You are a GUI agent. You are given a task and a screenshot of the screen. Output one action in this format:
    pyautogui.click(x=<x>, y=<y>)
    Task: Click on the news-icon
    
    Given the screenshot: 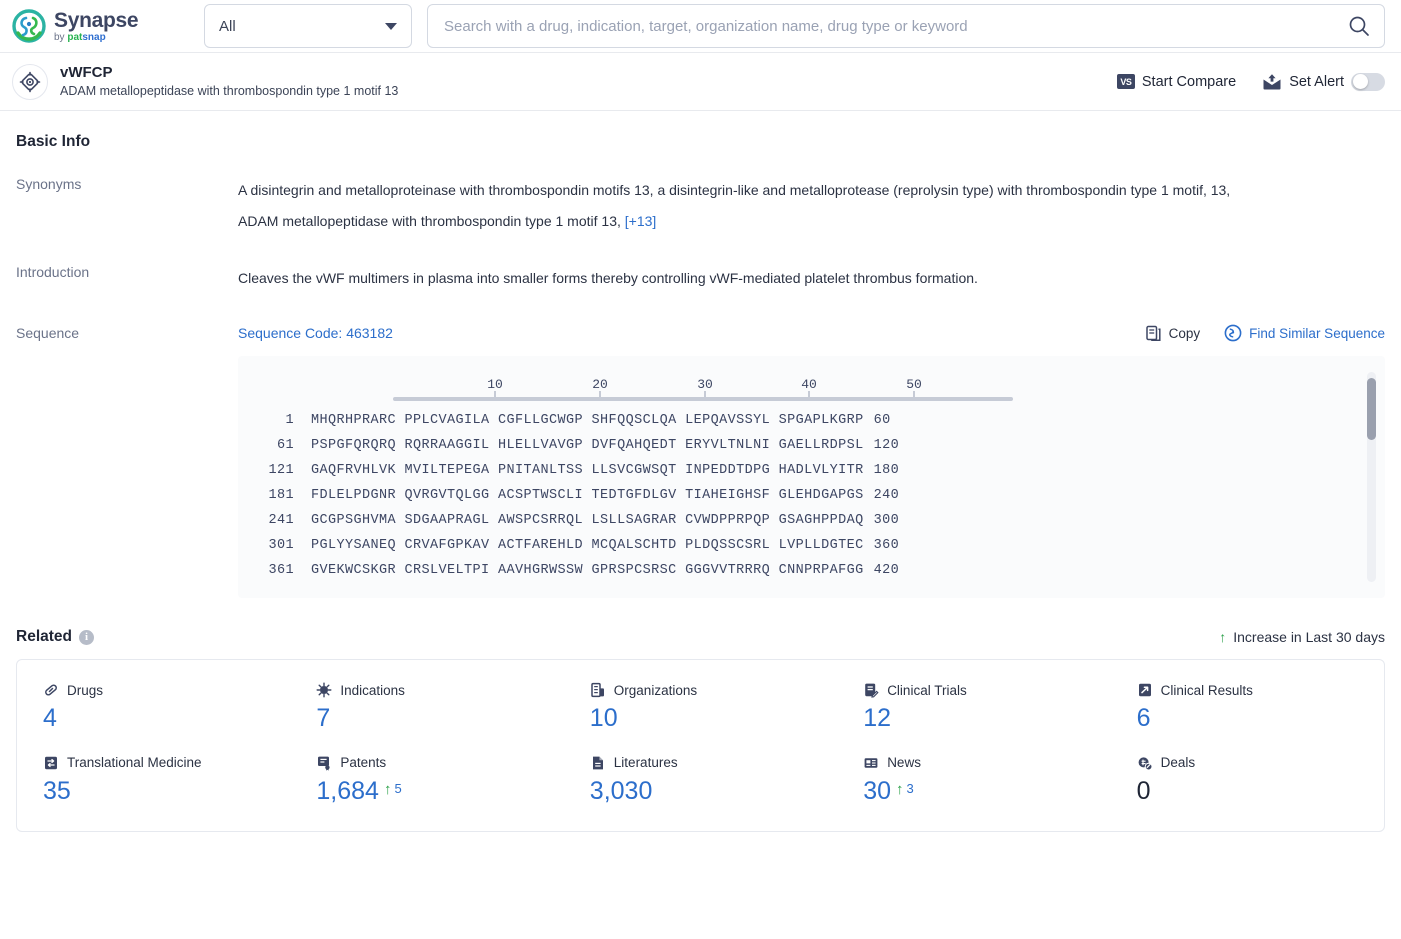 What is the action you would take?
    pyautogui.click(x=871, y=763)
    